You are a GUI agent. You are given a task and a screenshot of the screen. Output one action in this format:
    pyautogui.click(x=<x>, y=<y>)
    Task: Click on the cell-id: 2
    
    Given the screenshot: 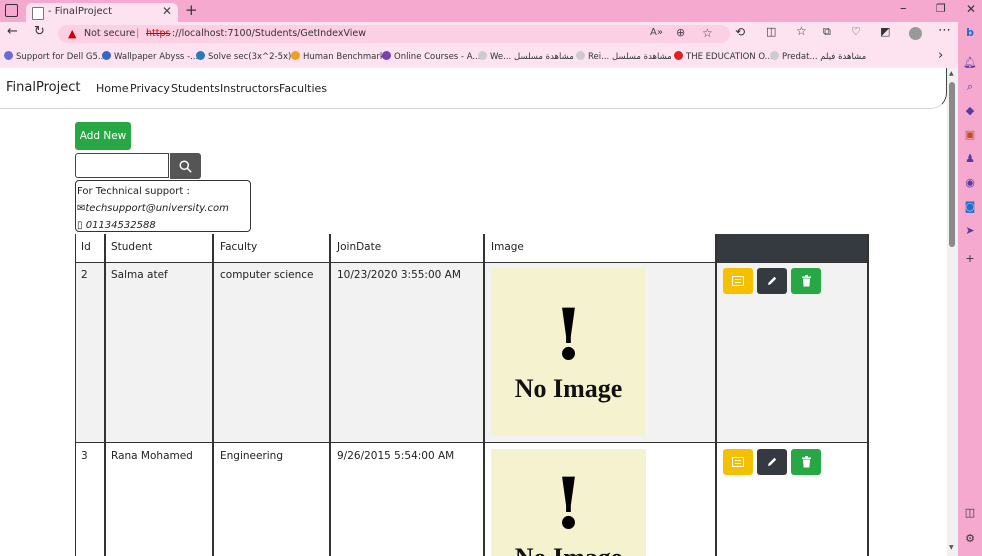 What is the action you would take?
    pyautogui.click(x=84, y=275)
    